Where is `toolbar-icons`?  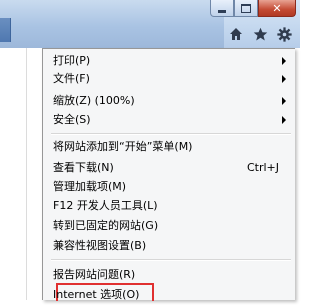
toolbar-icons is located at coordinates (260, 34).